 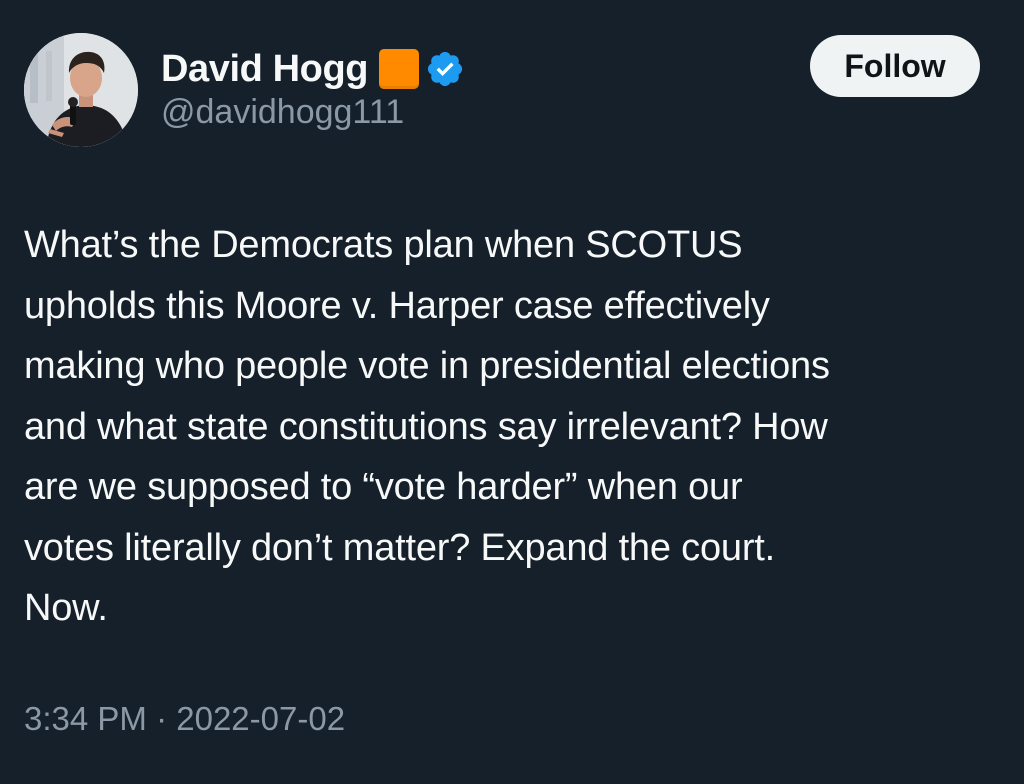 What do you see at coordinates (265, 69) in the screenshot?
I see `display-name: David Hogg` at bounding box center [265, 69].